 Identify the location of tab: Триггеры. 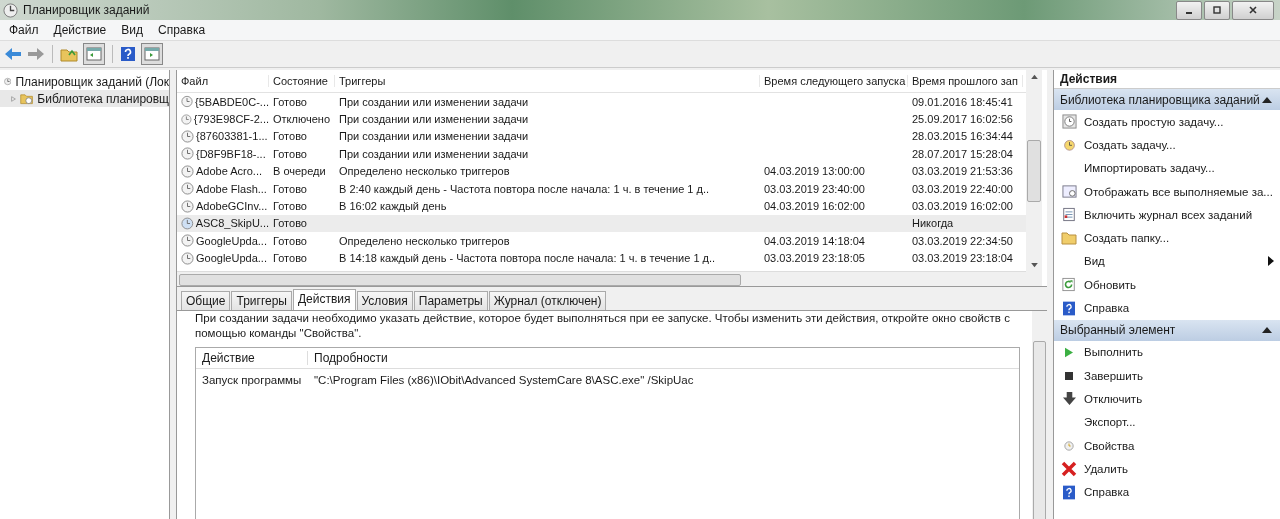
(261, 300).